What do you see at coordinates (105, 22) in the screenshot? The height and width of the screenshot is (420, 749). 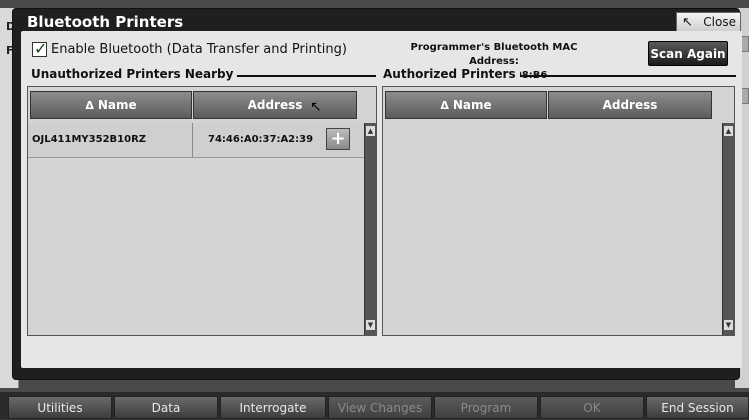 I see `dialog-title: Bluetooth Printers` at bounding box center [105, 22].